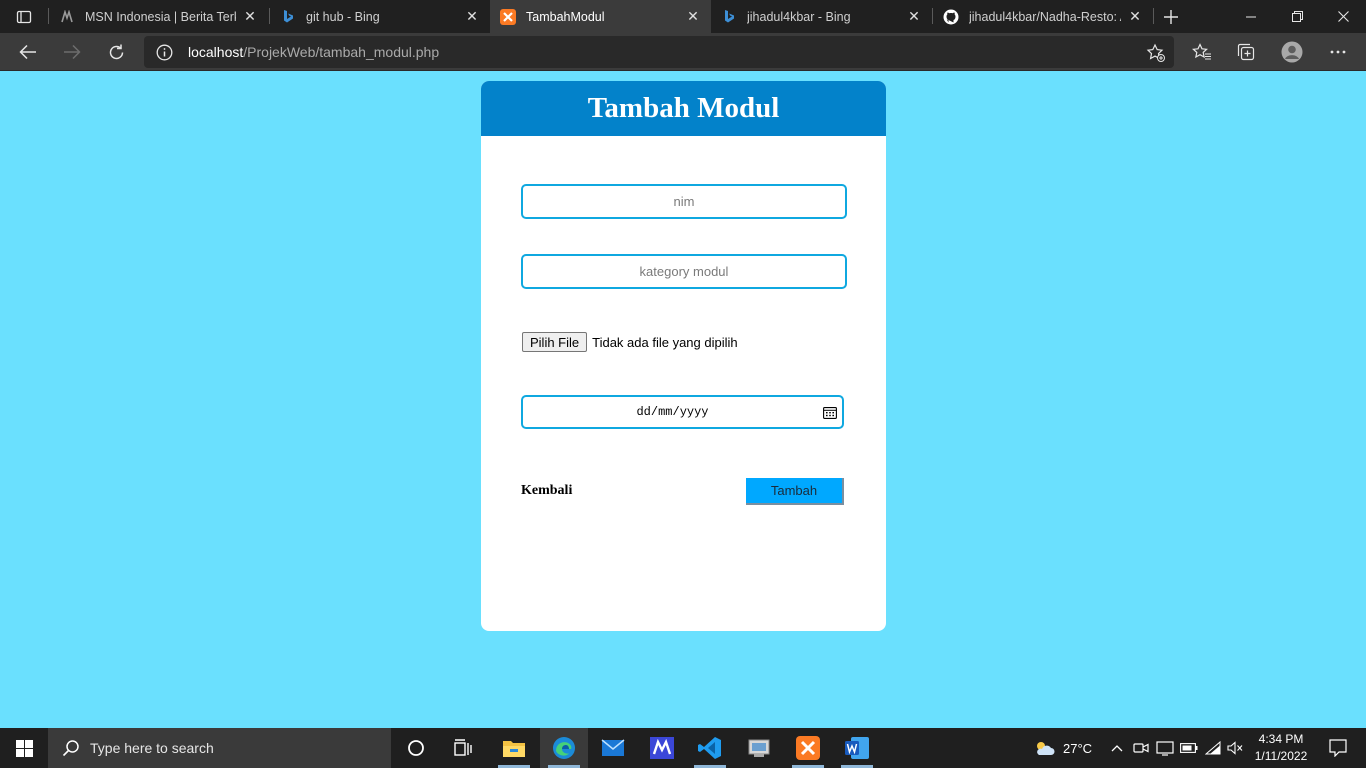  Describe the element at coordinates (1078, 748) in the screenshot. I see `temperature-text: 27°C` at that location.